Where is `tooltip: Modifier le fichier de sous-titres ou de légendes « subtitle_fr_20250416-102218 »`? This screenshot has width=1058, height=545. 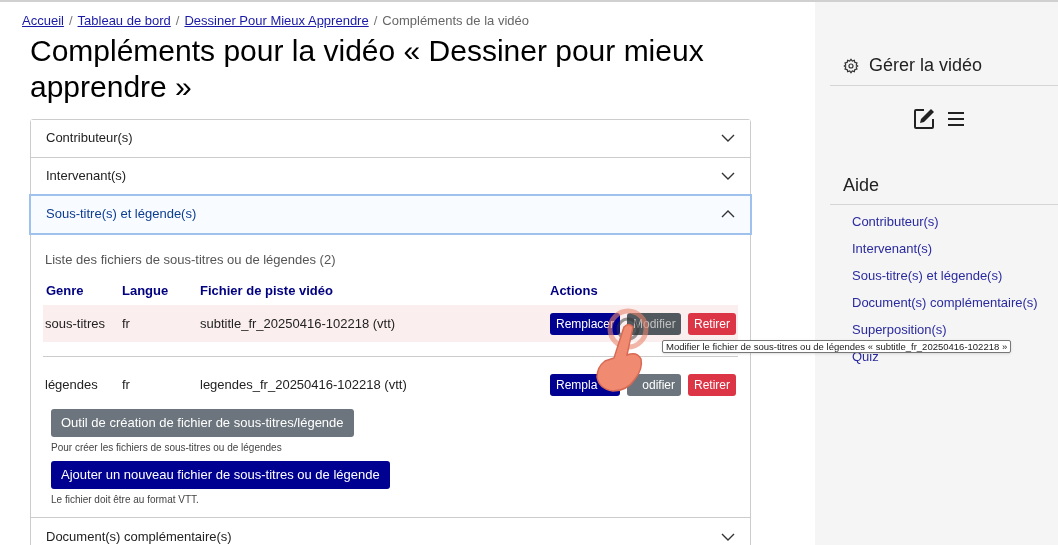
tooltip: Modifier le fichier de sous-titres ou de légendes « subtitle_fr_20250416-102218 » is located at coordinates (837, 346).